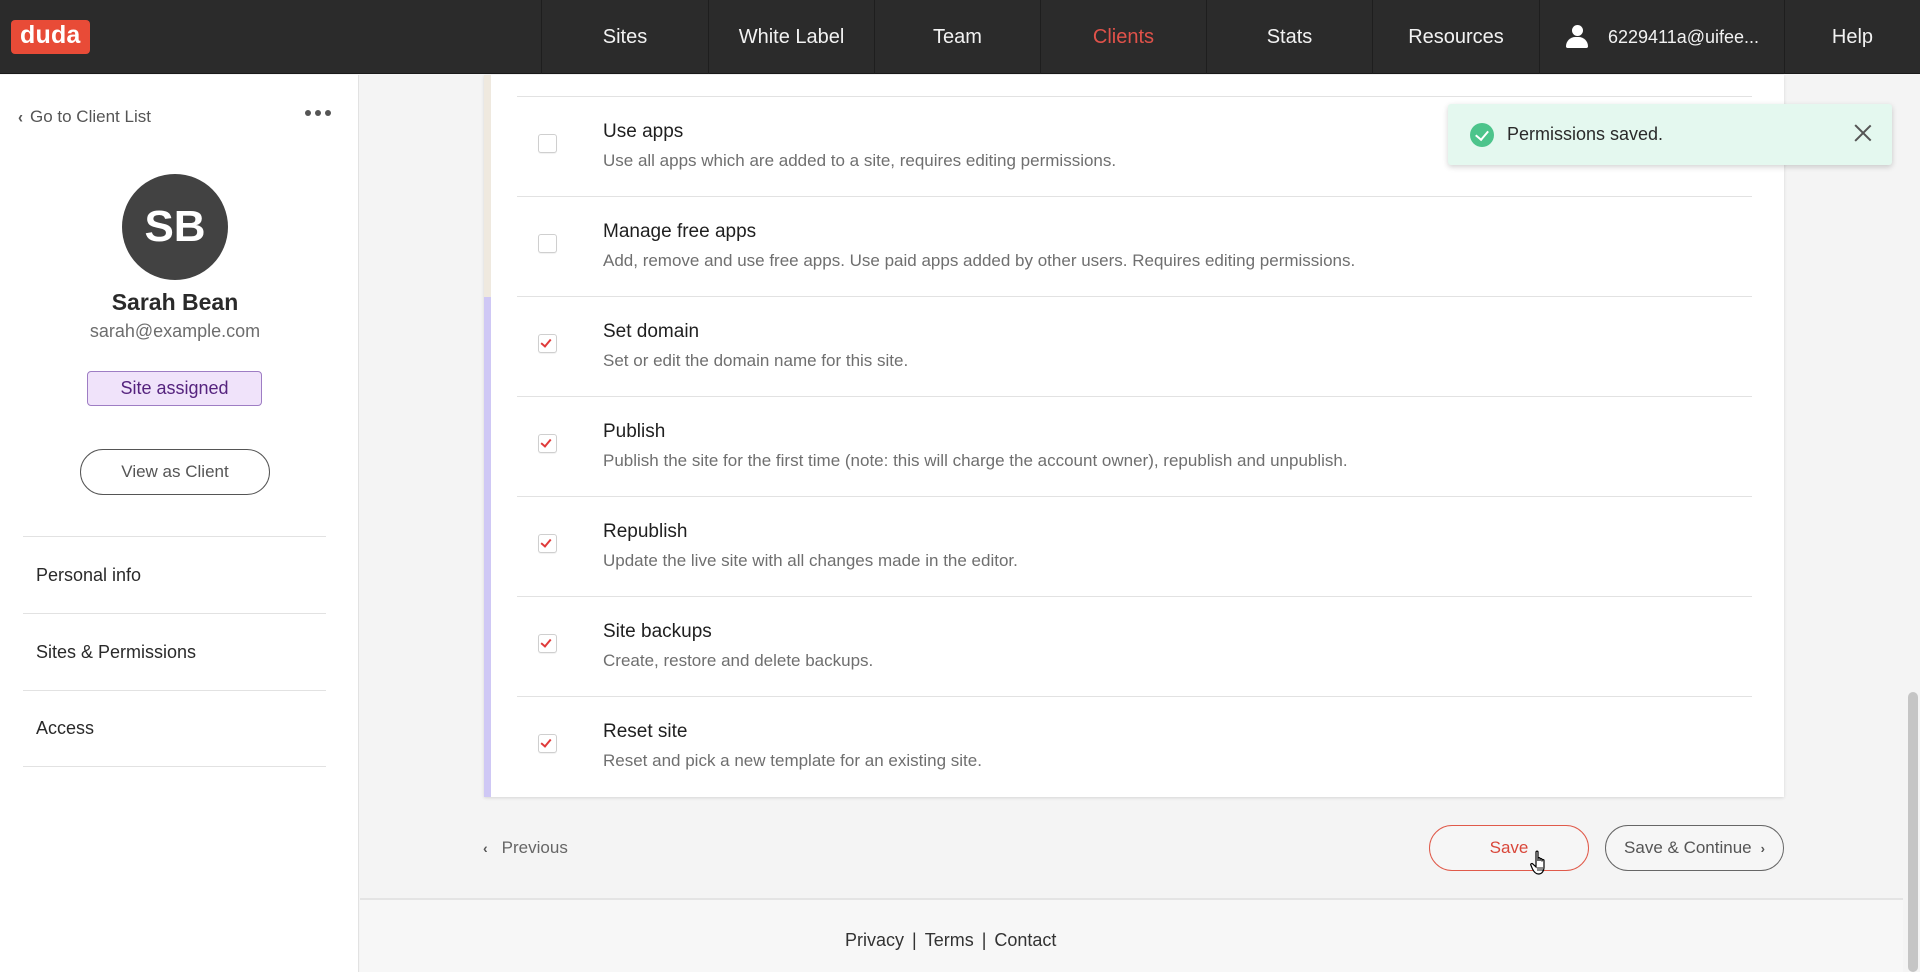 The image size is (1920, 972). What do you see at coordinates (957, 37) in the screenshot?
I see `nav-item-team: Team` at bounding box center [957, 37].